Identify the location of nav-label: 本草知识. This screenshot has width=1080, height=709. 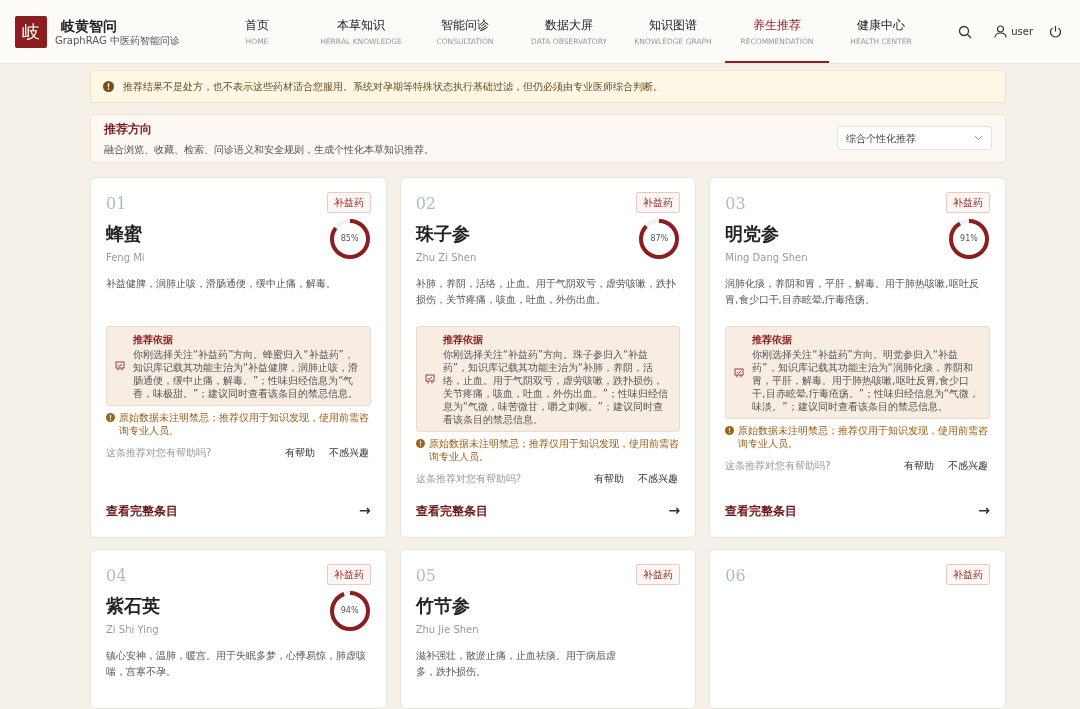
(361, 25).